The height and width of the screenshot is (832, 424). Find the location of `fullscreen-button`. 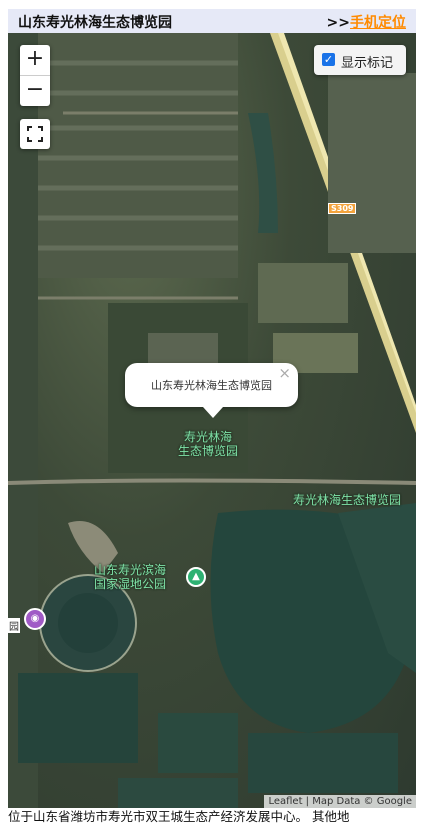

fullscreen-button is located at coordinates (35, 134).